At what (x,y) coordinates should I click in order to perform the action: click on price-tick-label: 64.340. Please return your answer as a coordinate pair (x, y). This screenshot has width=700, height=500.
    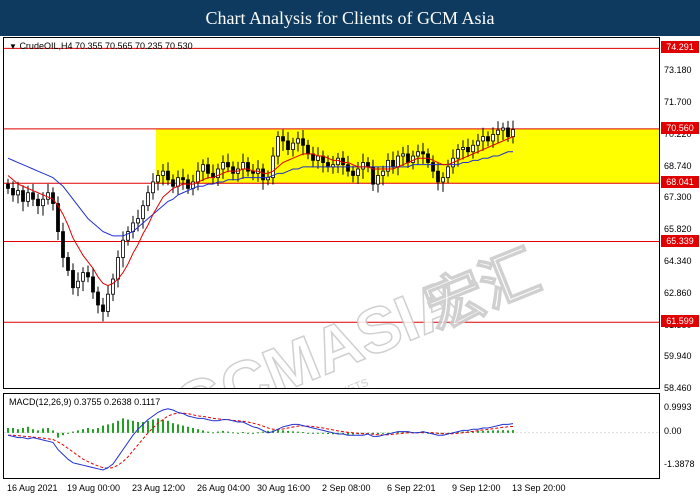
    Looking at the image, I should click on (678, 261).